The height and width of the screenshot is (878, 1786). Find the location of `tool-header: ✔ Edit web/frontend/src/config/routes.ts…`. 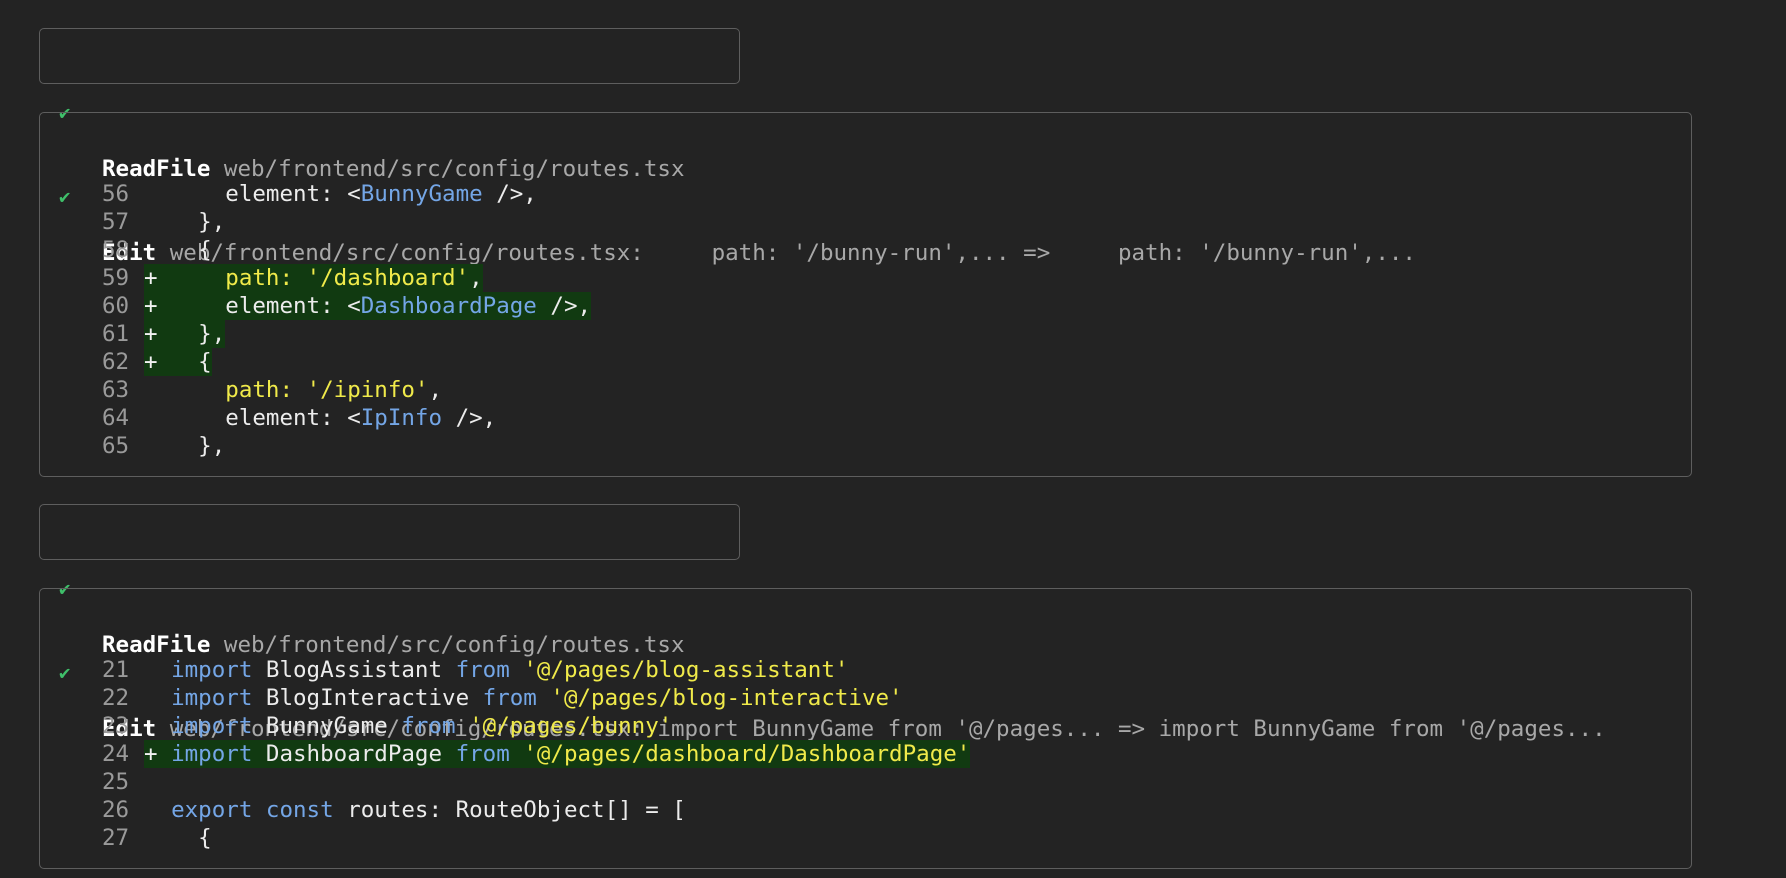

tool-header: ✔ Edit web/frontend/src/config/routes.ts… is located at coordinates (728, 189).